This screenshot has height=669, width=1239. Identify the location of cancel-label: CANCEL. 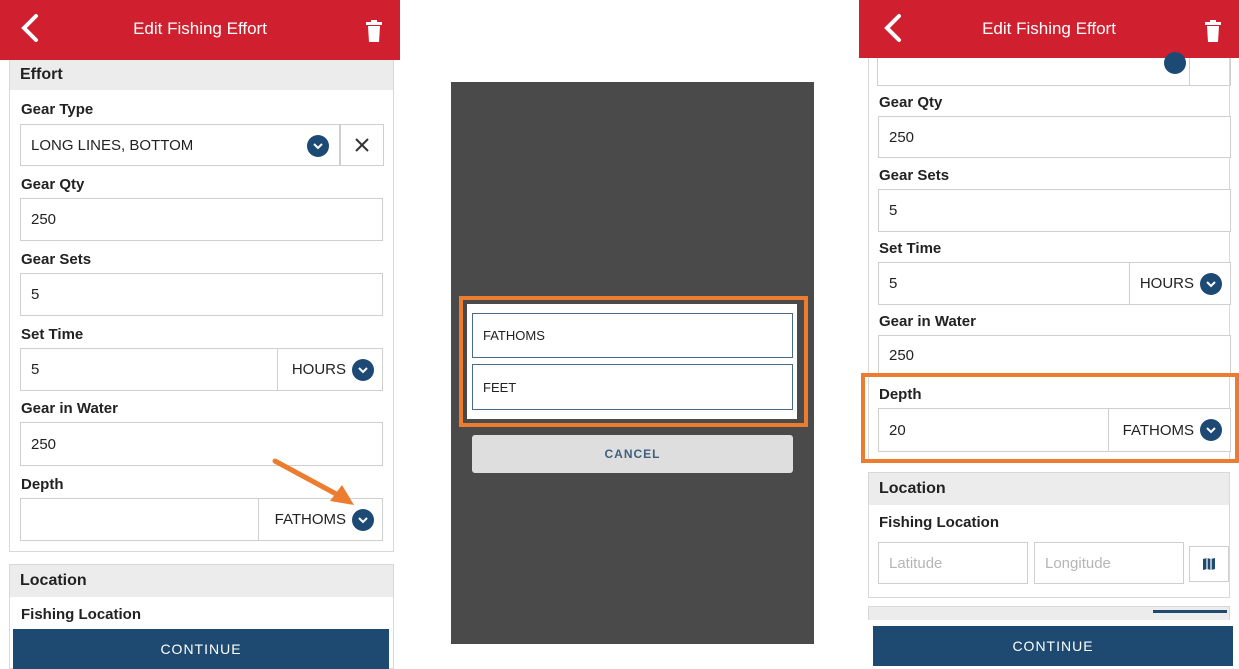
(632, 454).